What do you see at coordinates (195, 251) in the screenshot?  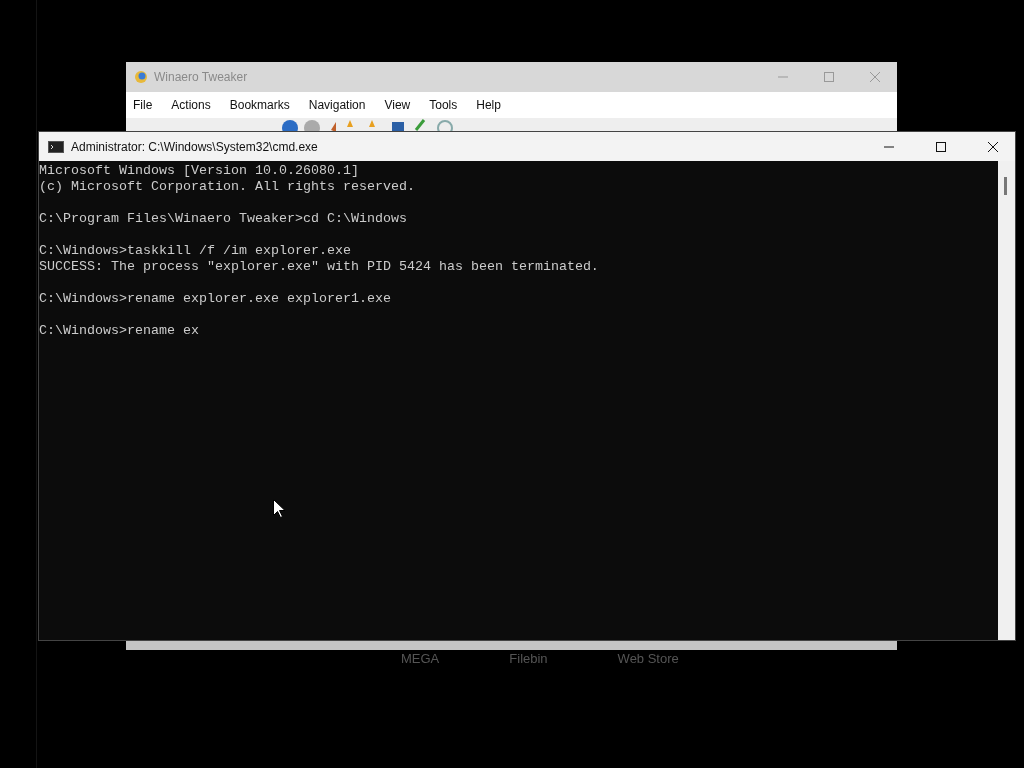 I see `console-line: C:\Windows>taskkill /f /im explorer.exe` at bounding box center [195, 251].